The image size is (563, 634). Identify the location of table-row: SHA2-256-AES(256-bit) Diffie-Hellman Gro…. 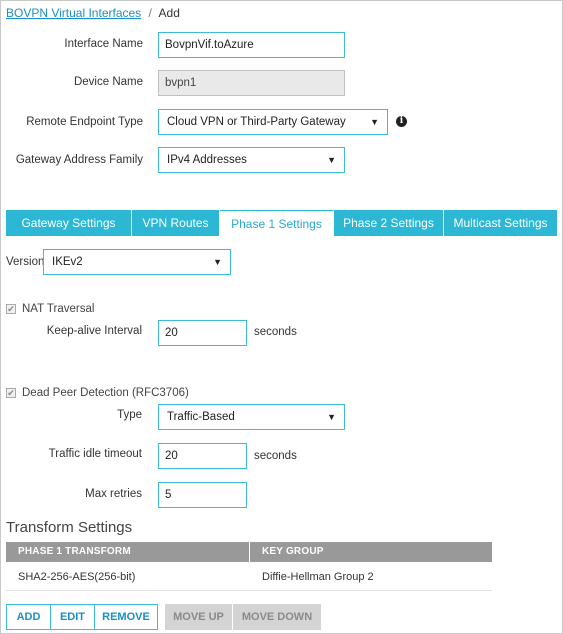
(249, 576).